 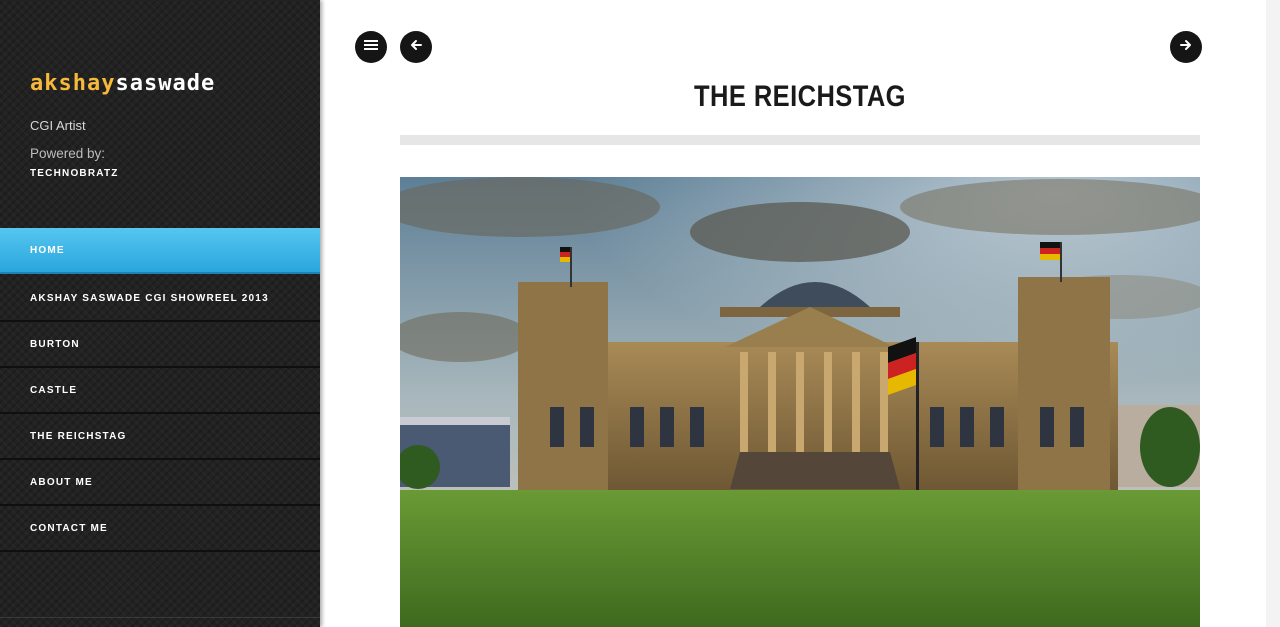 I want to click on nav-item-showreel: AKSHAY SASWADE CGI SHOWREEL 2013, so click(x=160, y=299).